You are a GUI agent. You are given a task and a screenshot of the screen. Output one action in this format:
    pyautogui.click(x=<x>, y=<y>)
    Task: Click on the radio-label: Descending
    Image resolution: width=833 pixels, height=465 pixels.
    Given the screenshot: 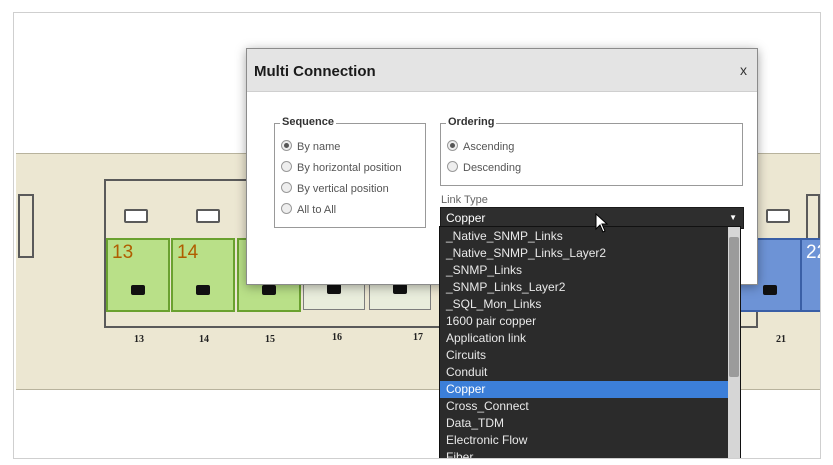 What is the action you would take?
    pyautogui.click(x=492, y=168)
    